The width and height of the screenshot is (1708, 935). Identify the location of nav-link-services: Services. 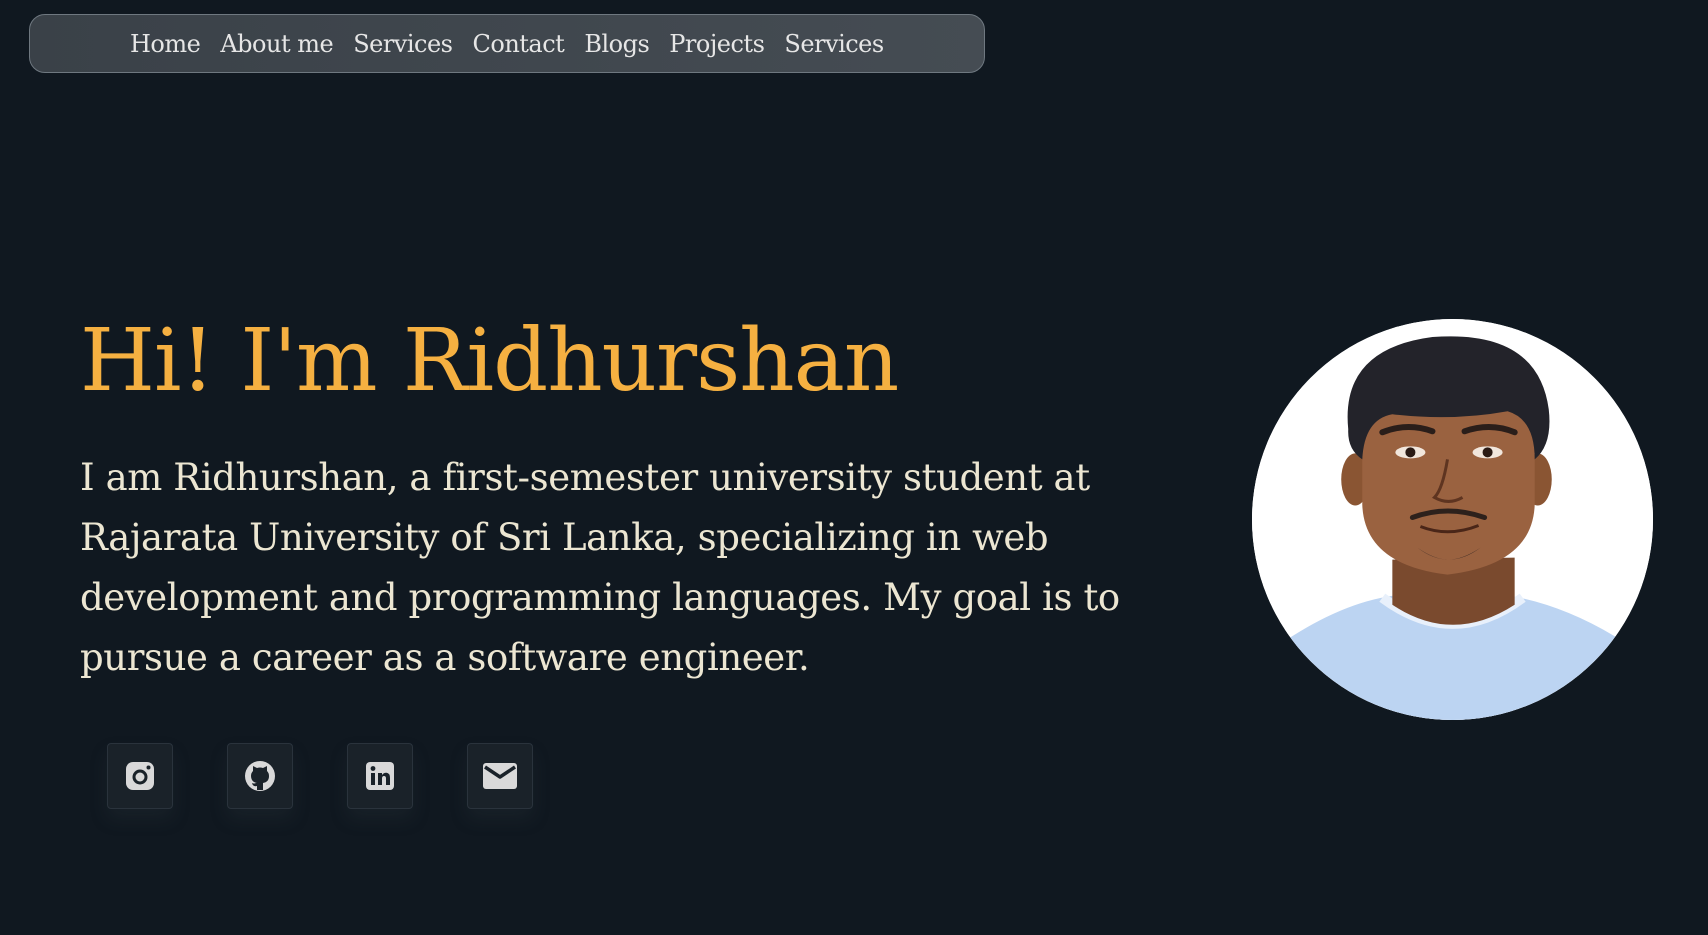
(403, 44).